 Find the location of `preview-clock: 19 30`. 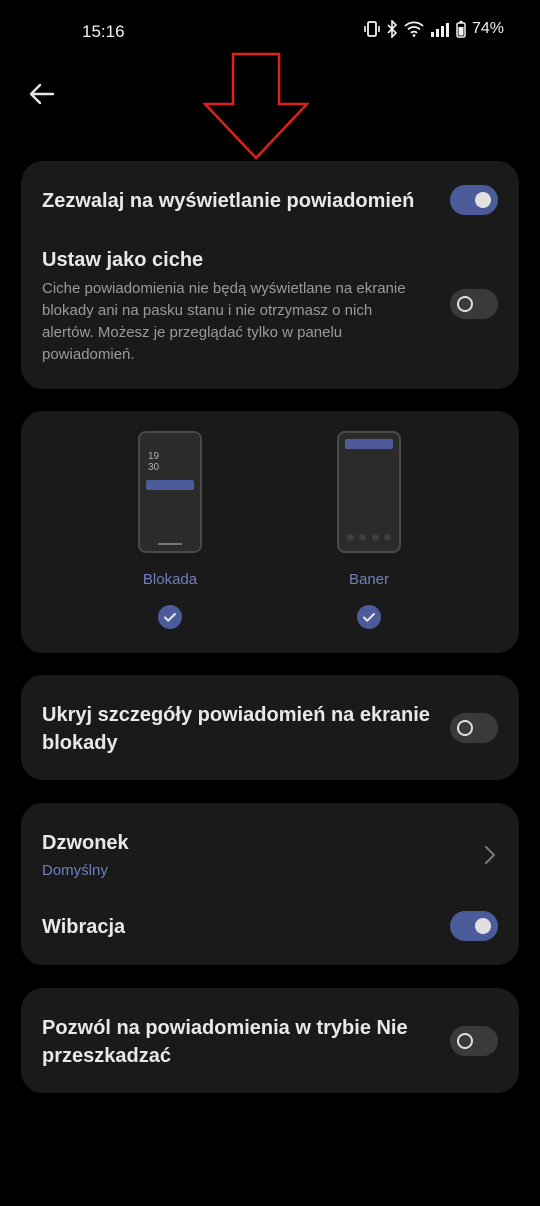

preview-clock: 19 30 is located at coordinates (153, 462).